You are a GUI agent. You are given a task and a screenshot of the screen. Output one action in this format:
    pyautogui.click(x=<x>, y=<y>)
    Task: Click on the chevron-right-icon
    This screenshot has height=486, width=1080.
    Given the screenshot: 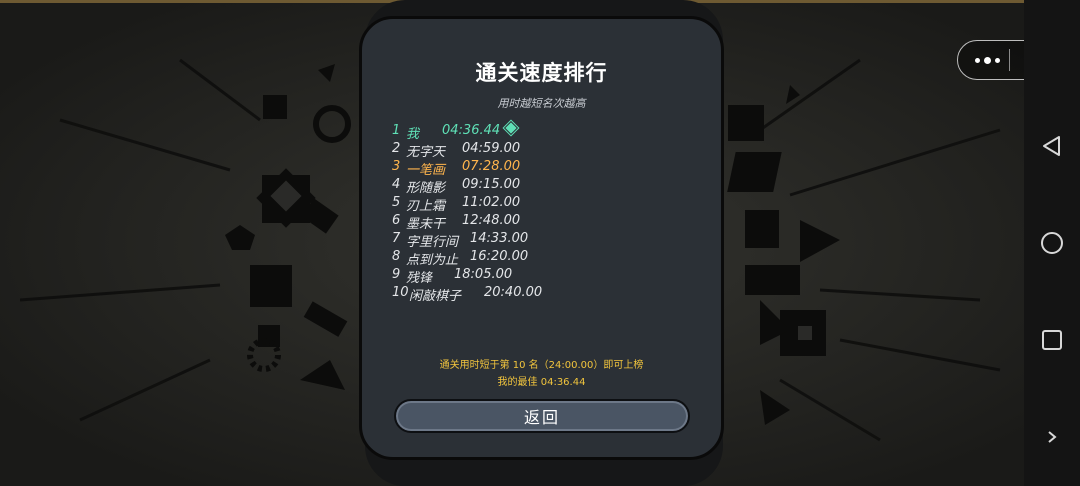 What is the action you would take?
    pyautogui.click(x=1052, y=437)
    